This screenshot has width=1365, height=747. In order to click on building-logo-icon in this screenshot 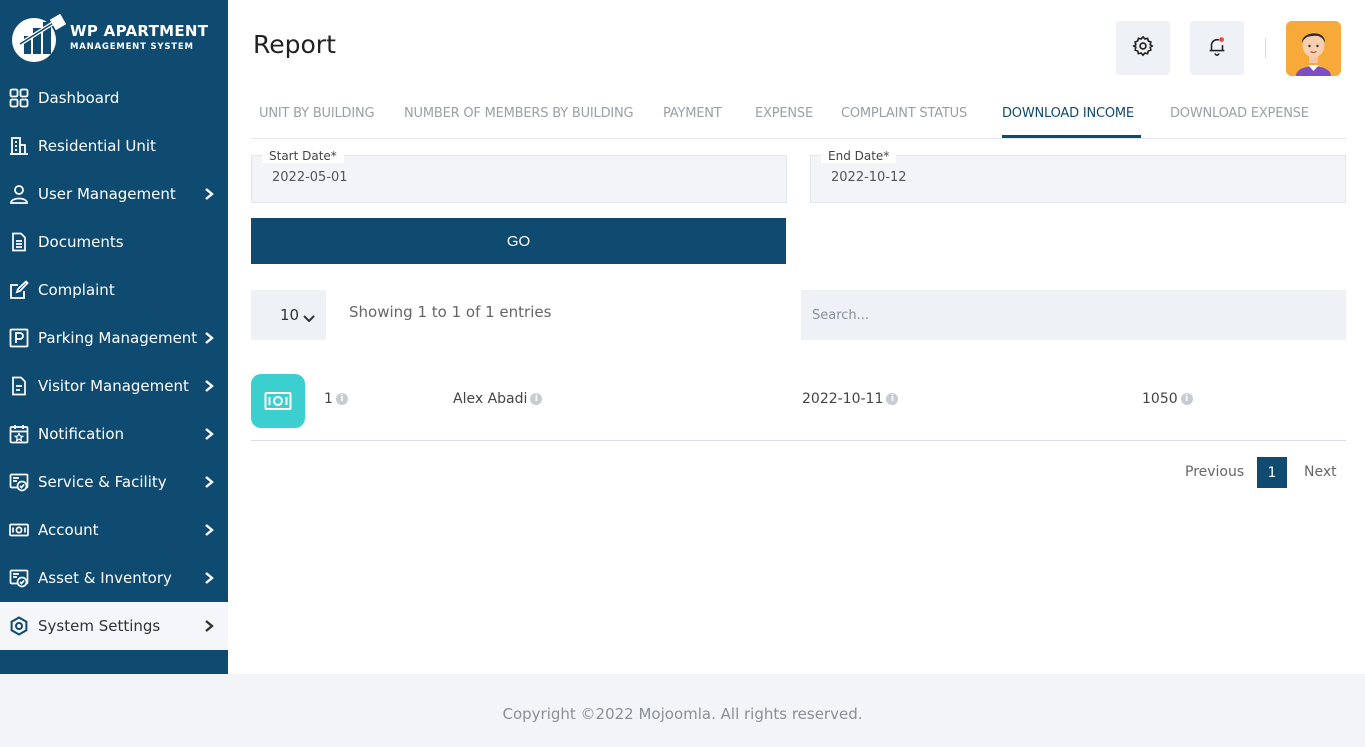, I will do `click(38, 37)`.